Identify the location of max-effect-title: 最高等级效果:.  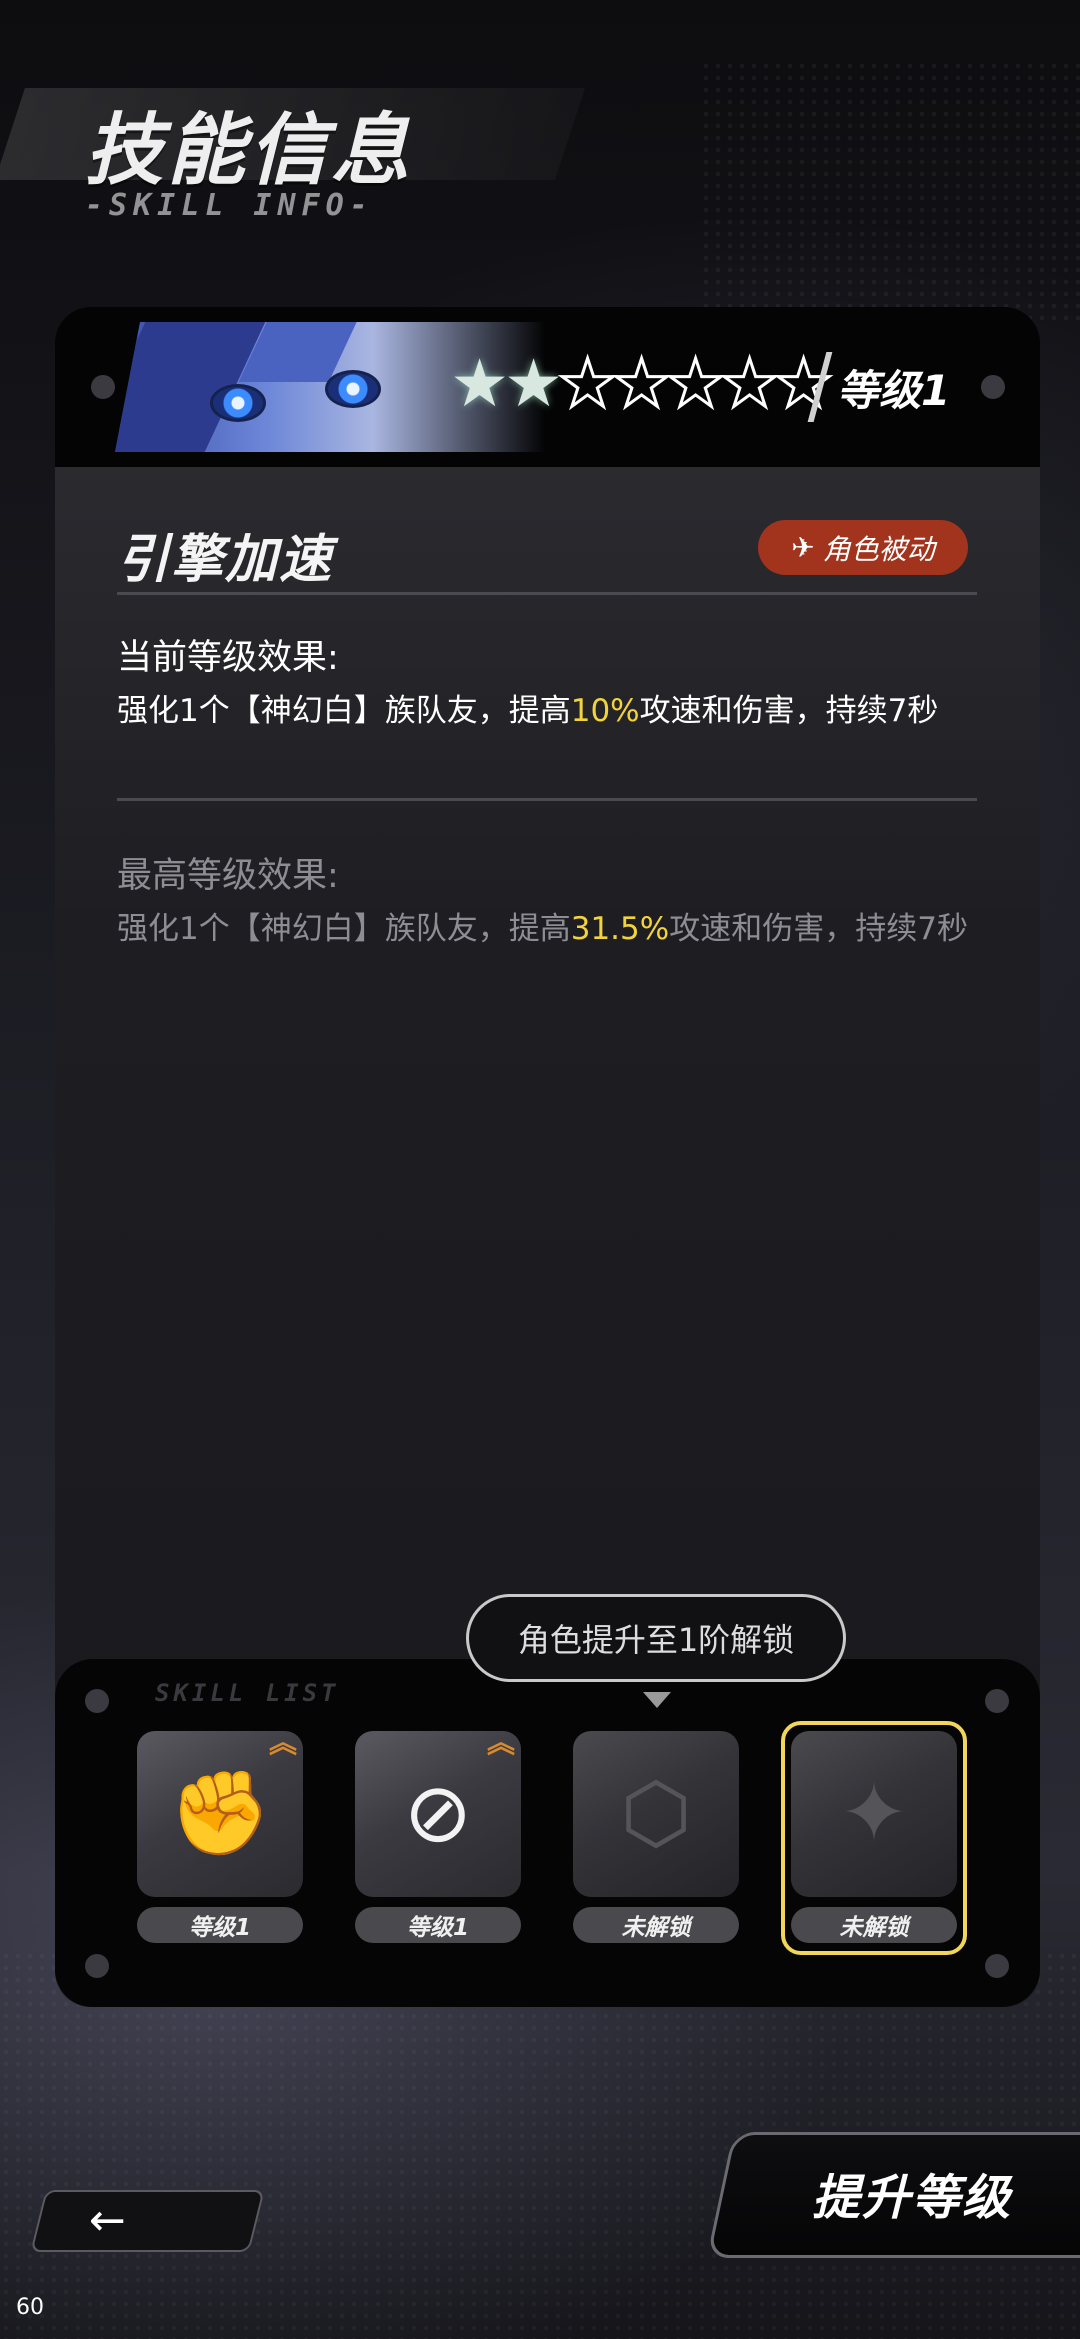
(228, 876).